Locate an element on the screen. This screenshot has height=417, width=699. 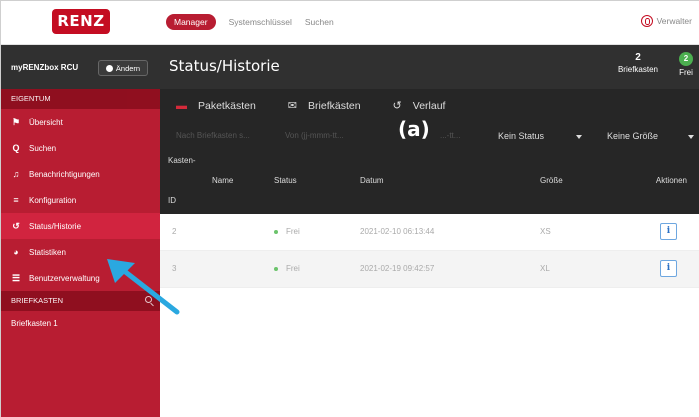
sidebar-item-user-management: ☰ Benutzerverwaltung is located at coordinates (80, 278).